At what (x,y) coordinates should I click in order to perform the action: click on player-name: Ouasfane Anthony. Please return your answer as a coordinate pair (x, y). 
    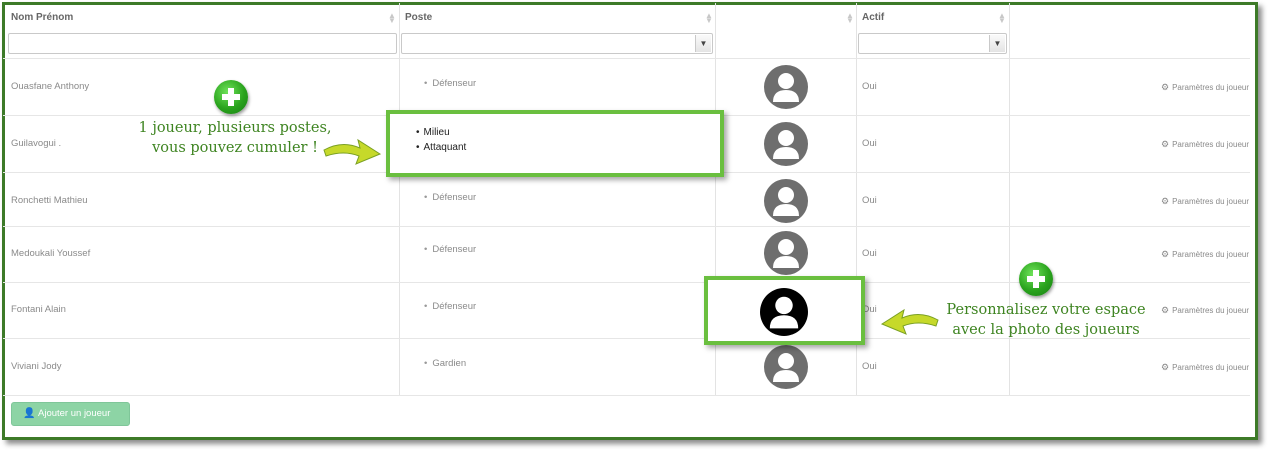
    Looking at the image, I should click on (50, 86).